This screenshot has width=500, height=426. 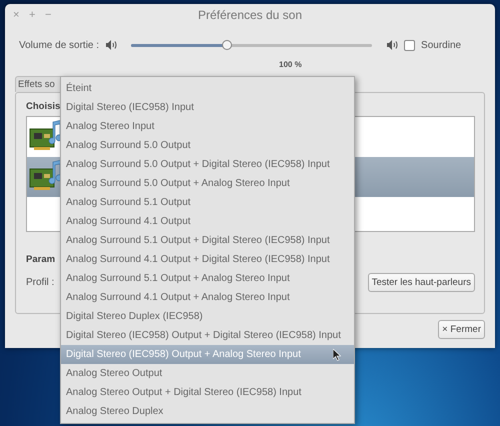 What do you see at coordinates (207, 145) in the screenshot?
I see `menu-item: Analog Surround 5.0 Output` at bounding box center [207, 145].